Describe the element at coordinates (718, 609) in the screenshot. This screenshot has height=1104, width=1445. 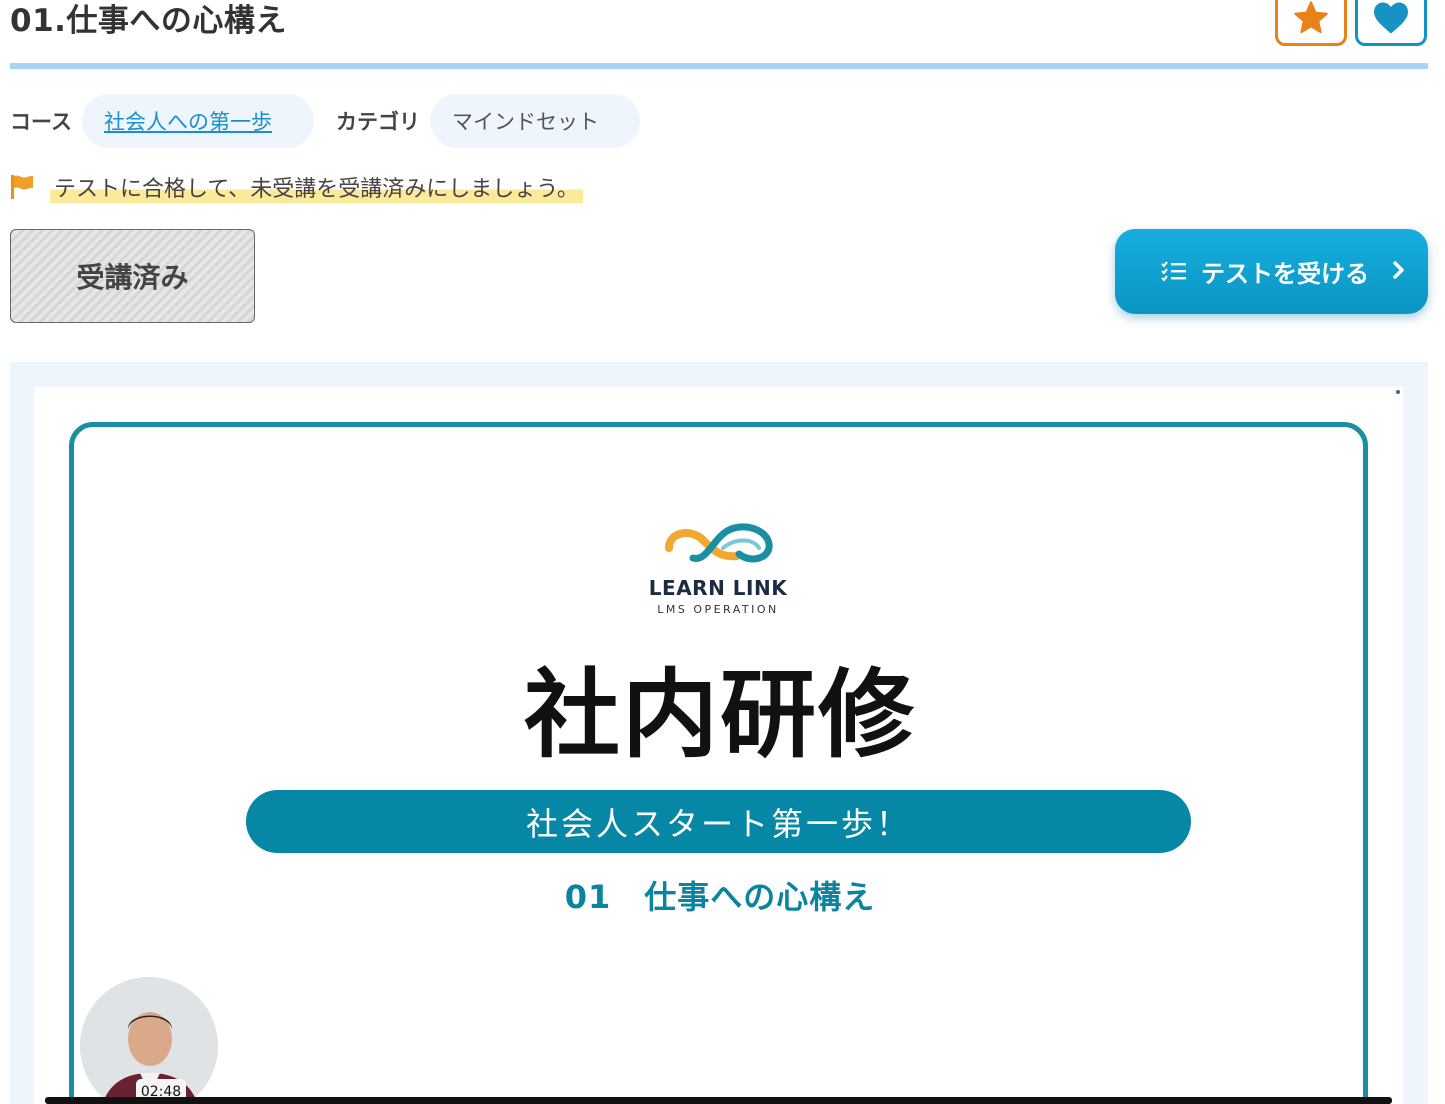
I see `brand-tagline: LMS OPERATION` at that location.